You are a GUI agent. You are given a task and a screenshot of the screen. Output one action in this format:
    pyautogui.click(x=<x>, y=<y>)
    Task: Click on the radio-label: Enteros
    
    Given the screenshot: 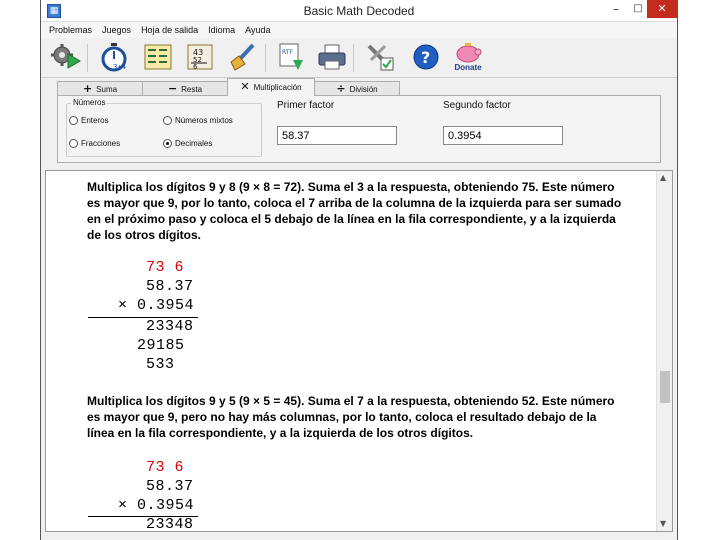 What is the action you would take?
    pyautogui.click(x=95, y=120)
    